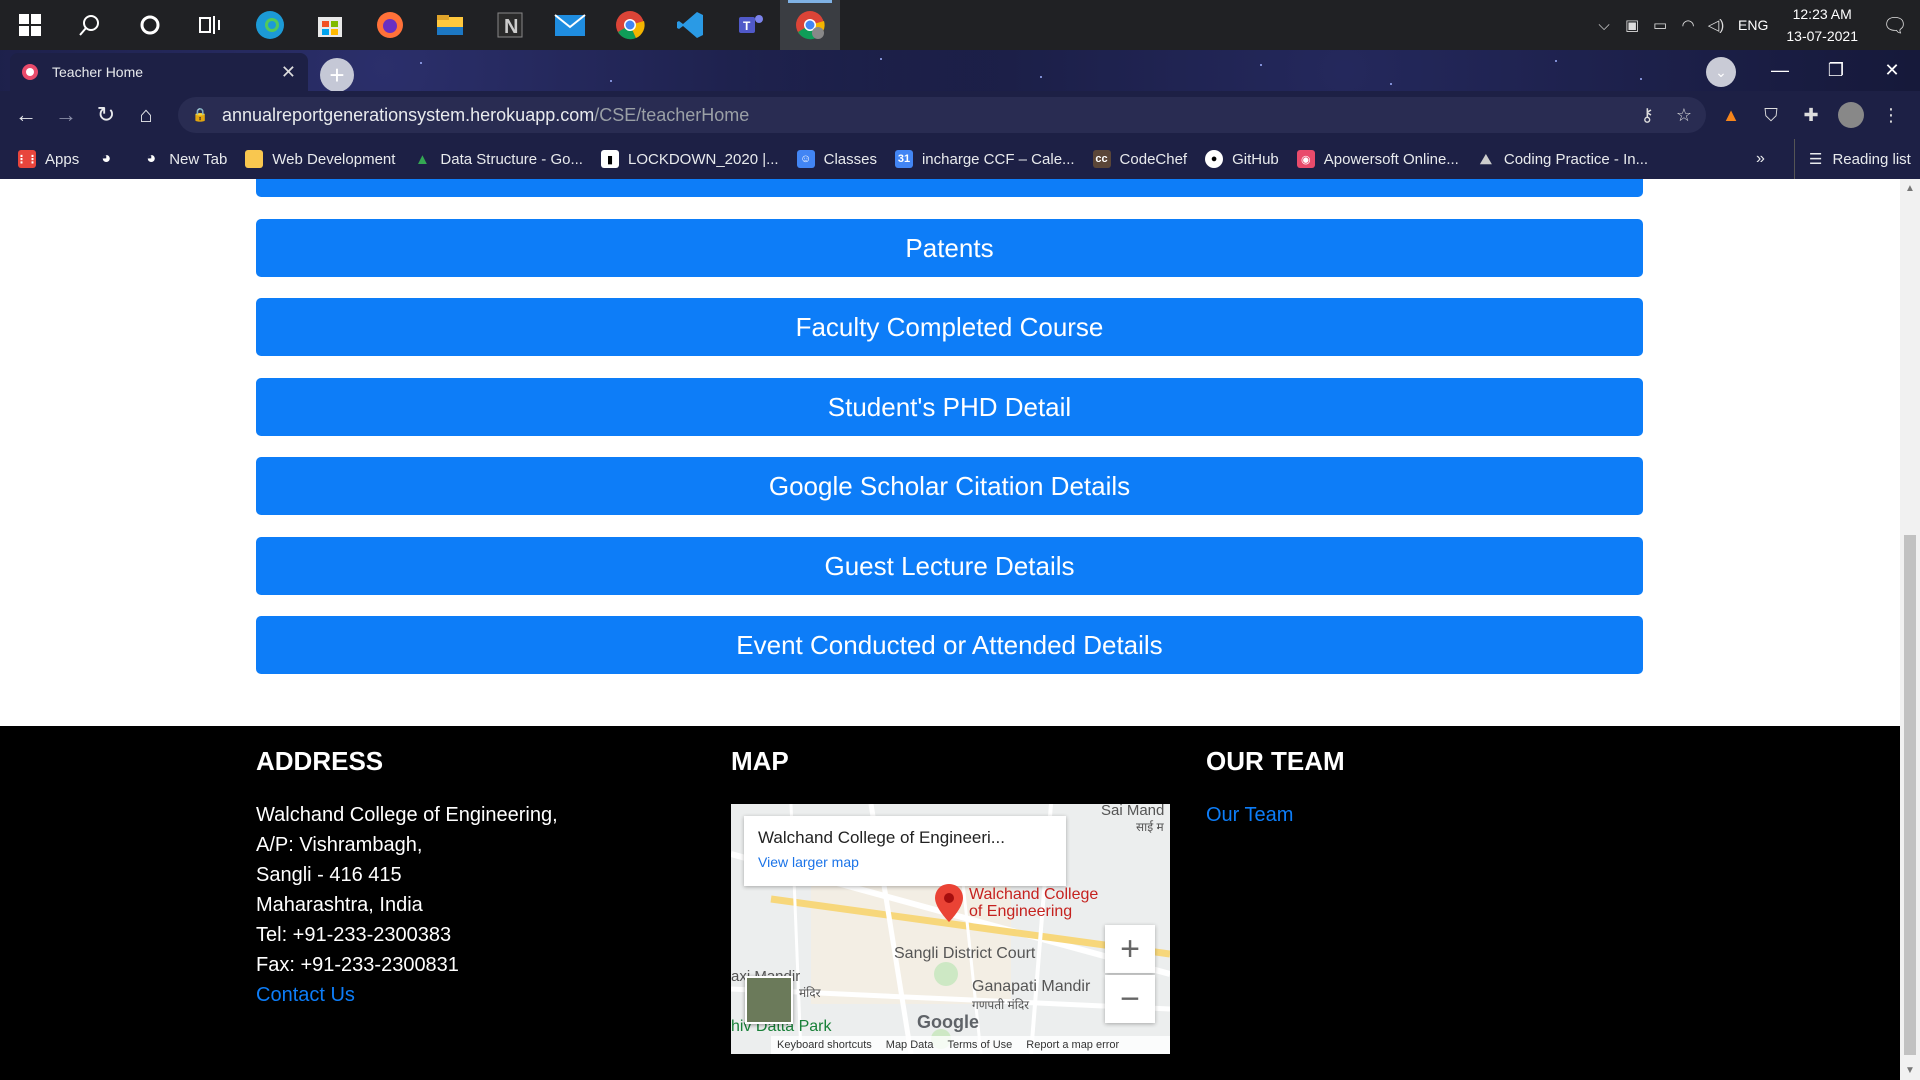  I want to click on bookmark-label: Classes, so click(850, 159).